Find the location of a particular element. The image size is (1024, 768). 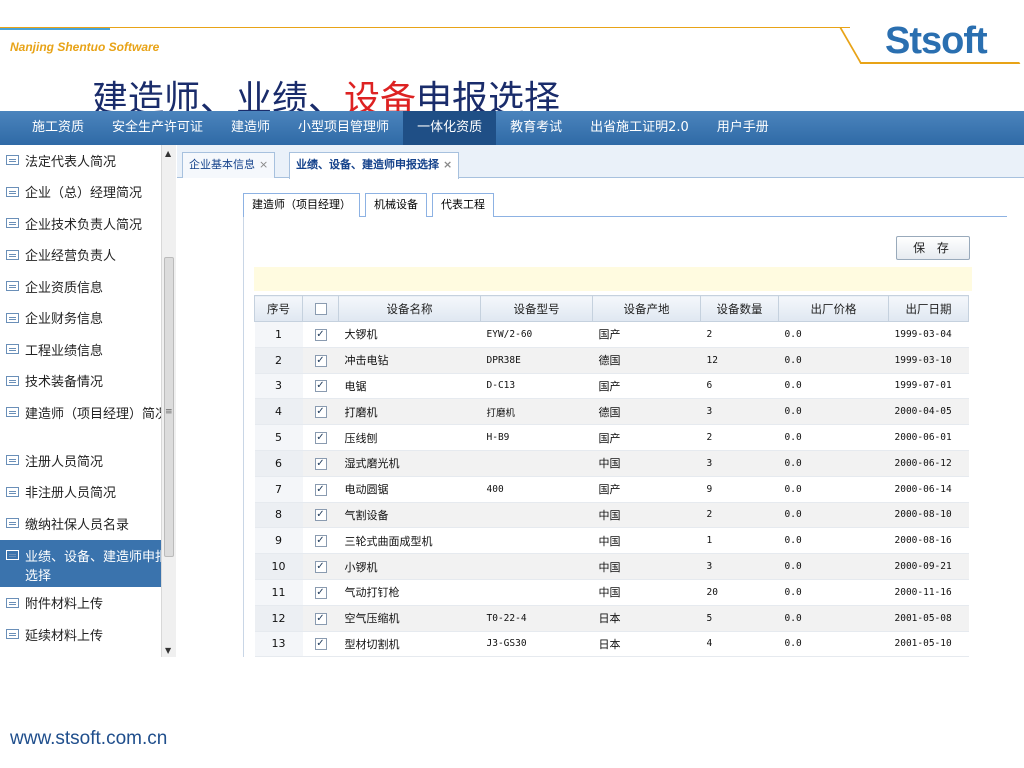

sidebar-item: 企业（总）经理简况 is located at coordinates (87, 192).